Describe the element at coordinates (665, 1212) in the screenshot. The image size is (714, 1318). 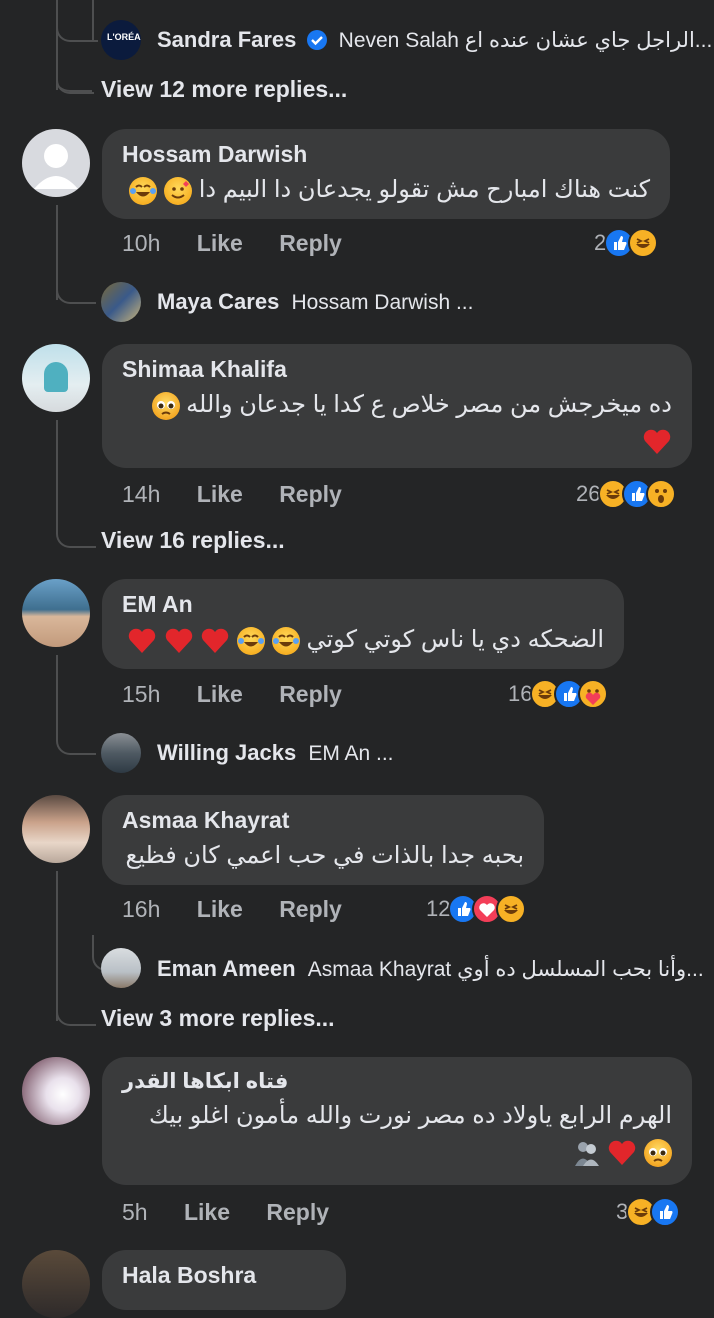
I see `like-reaction-icon` at that location.